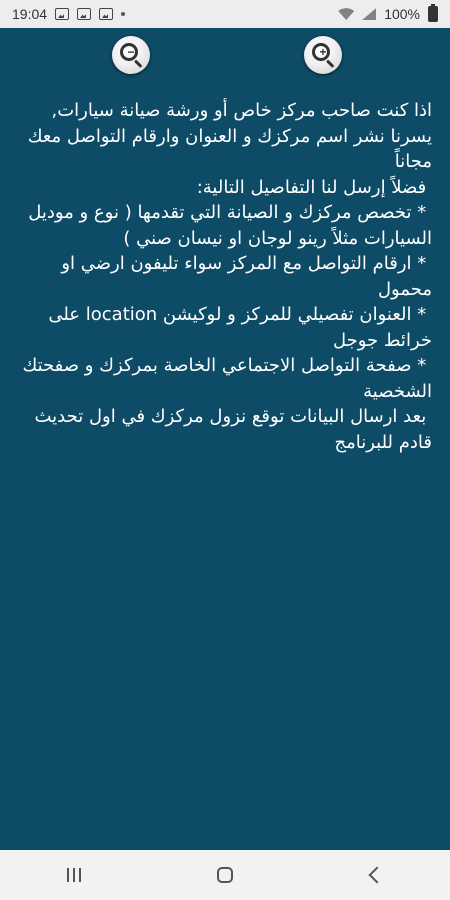 The image size is (450, 900). I want to click on dot-icon, so click(123, 14).